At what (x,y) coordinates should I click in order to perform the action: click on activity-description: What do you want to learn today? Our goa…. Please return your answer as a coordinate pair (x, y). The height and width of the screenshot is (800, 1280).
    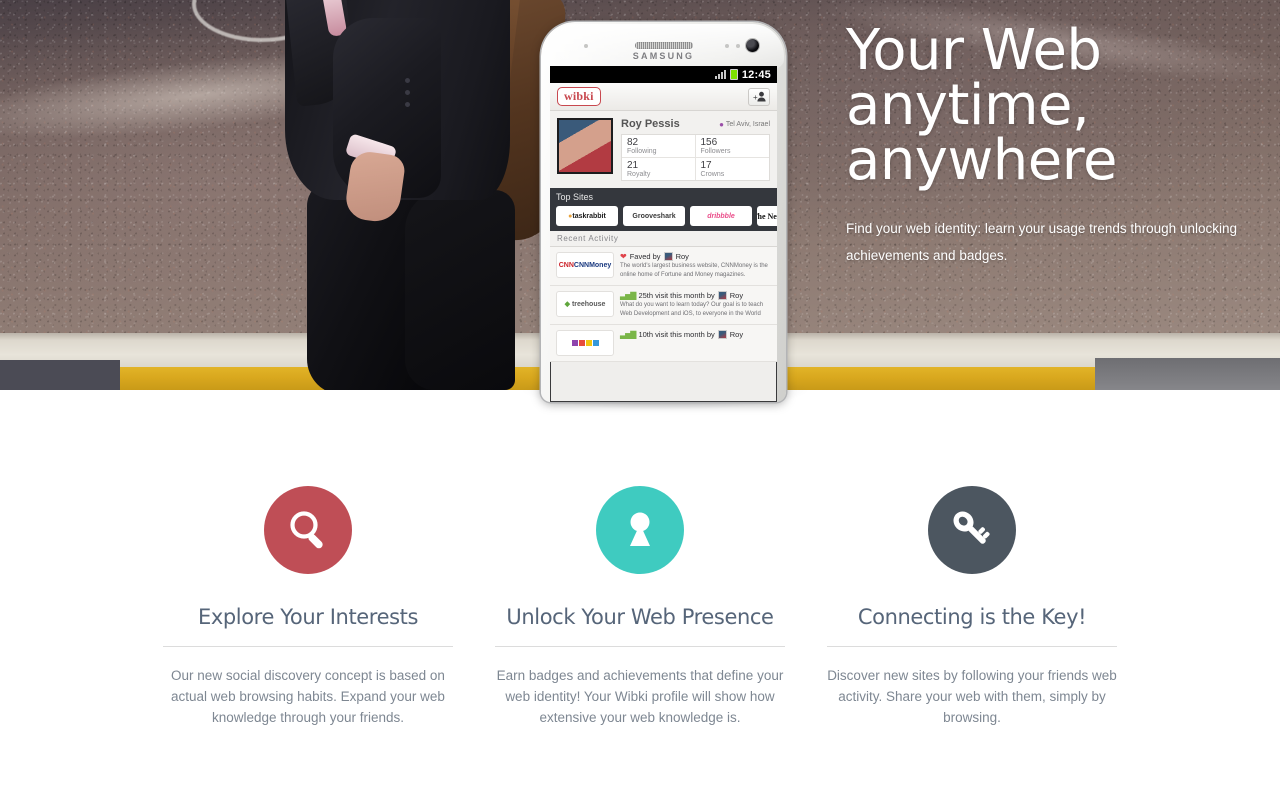
    Looking at the image, I should click on (692, 309).